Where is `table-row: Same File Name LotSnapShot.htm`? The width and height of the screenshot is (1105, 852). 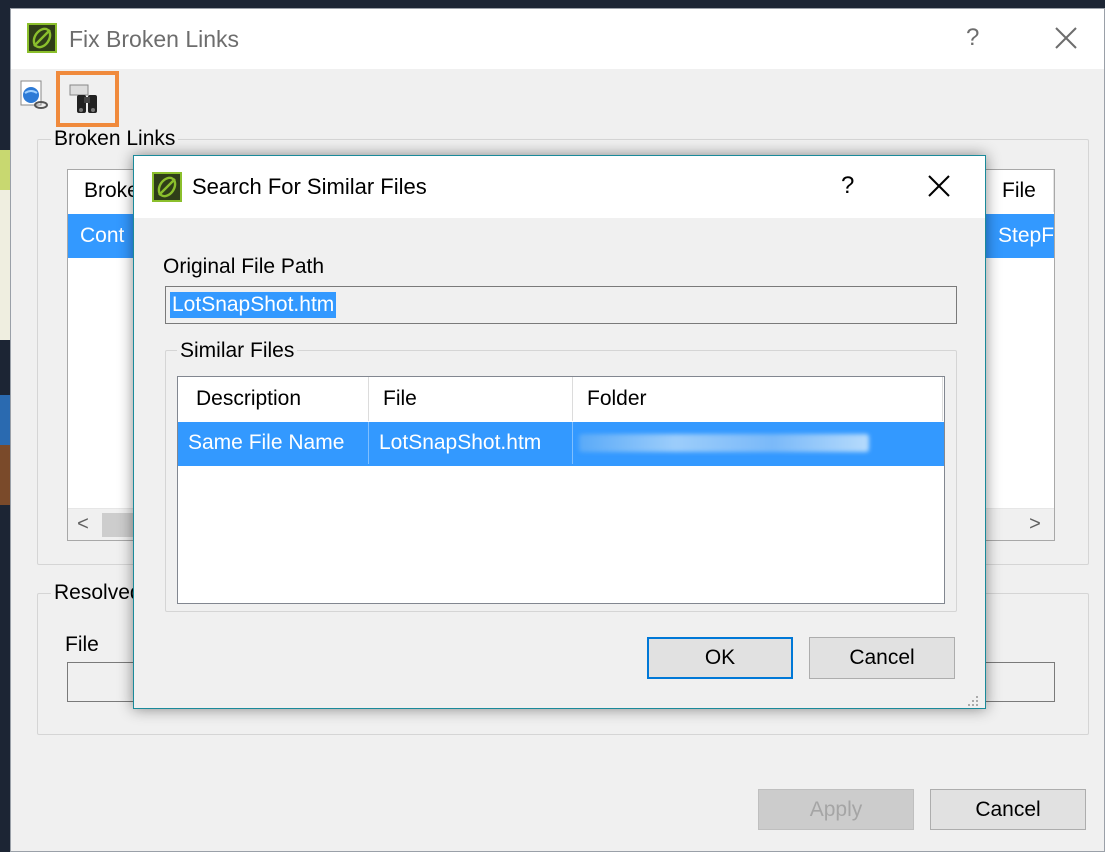
table-row: Same File Name LotSnapShot.htm is located at coordinates (561, 444).